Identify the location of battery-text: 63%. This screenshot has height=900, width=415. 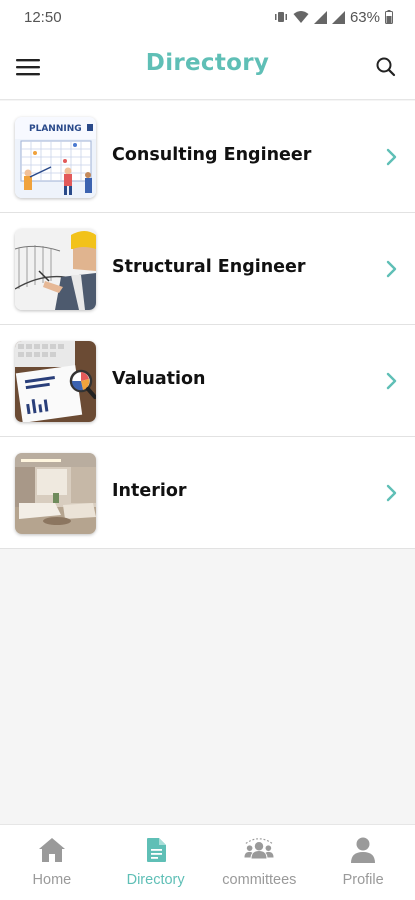
(364, 17).